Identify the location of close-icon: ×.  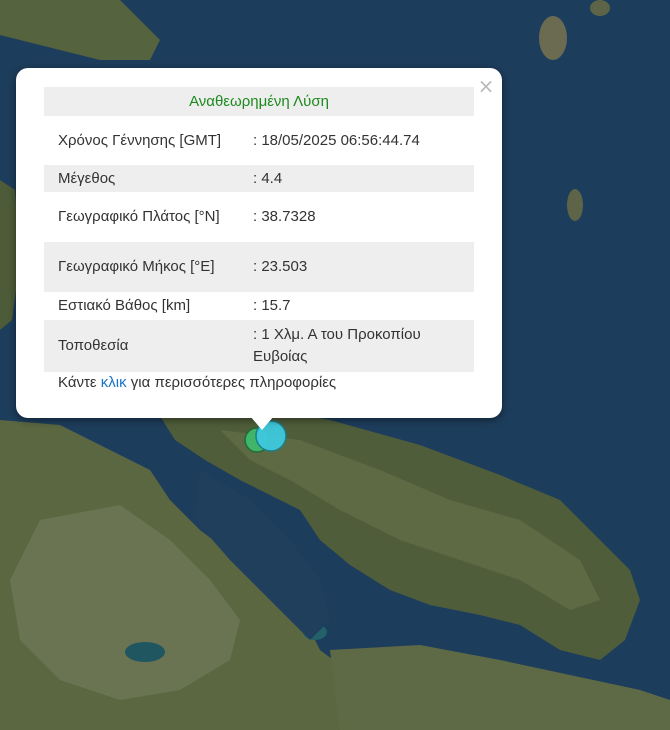
(486, 86).